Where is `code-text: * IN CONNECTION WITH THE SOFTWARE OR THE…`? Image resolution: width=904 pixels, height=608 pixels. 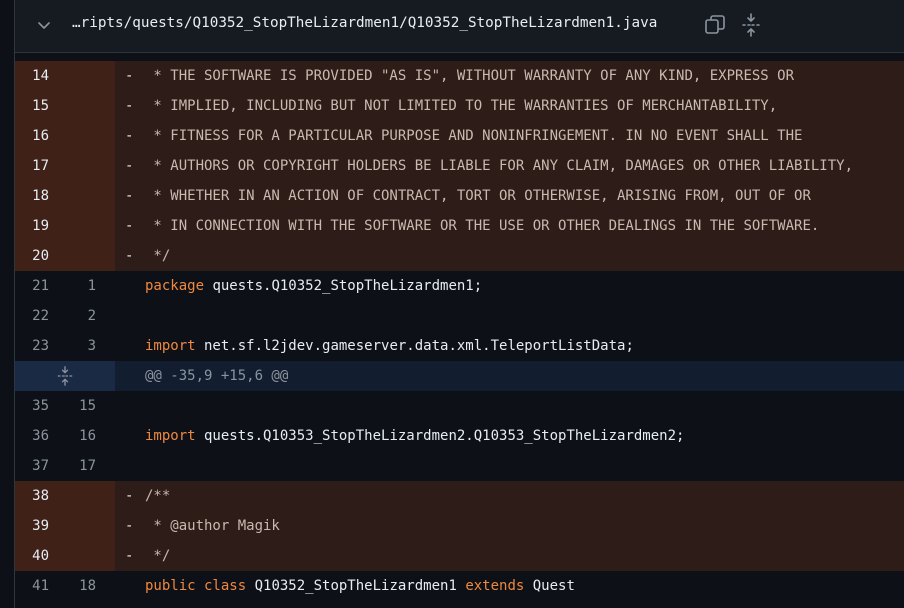
code-text: * IN CONNECTION WITH THE SOFTWARE OR THE… is located at coordinates (482, 226).